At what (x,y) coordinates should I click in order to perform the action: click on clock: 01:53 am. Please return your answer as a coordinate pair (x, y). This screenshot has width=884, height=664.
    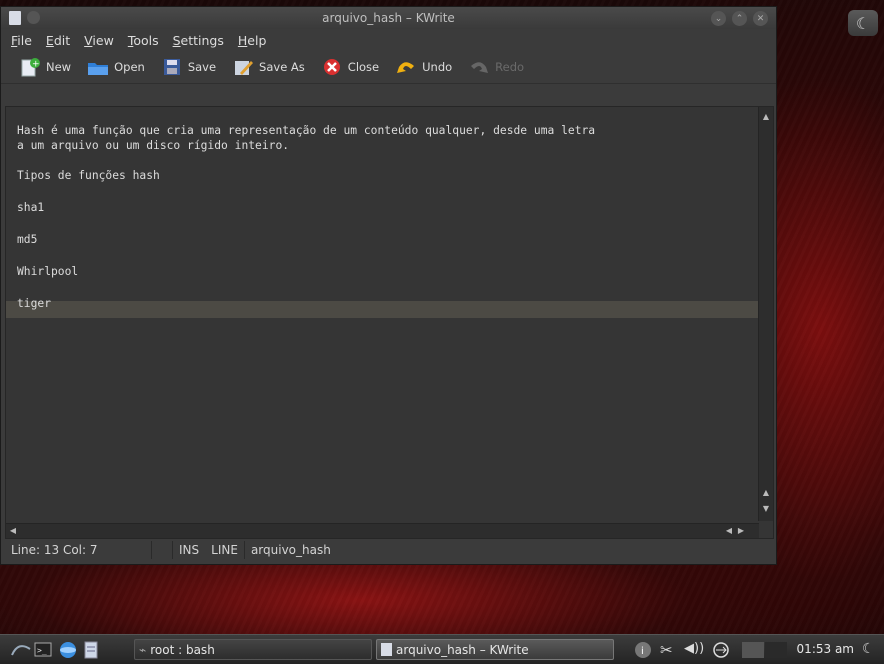
    Looking at the image, I should click on (825, 649).